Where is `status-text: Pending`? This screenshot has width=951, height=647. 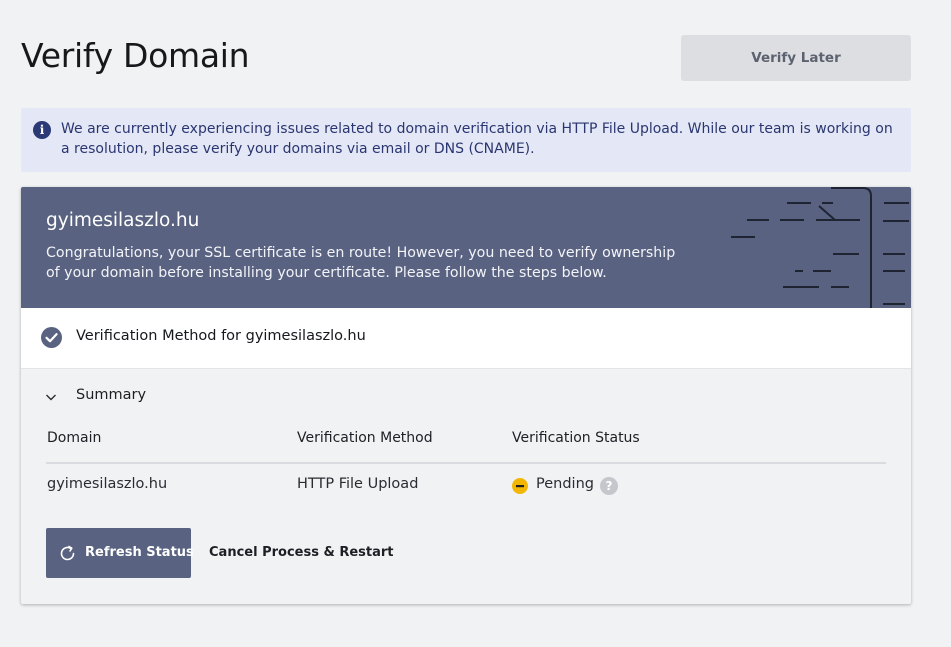
status-text: Pending is located at coordinates (565, 484).